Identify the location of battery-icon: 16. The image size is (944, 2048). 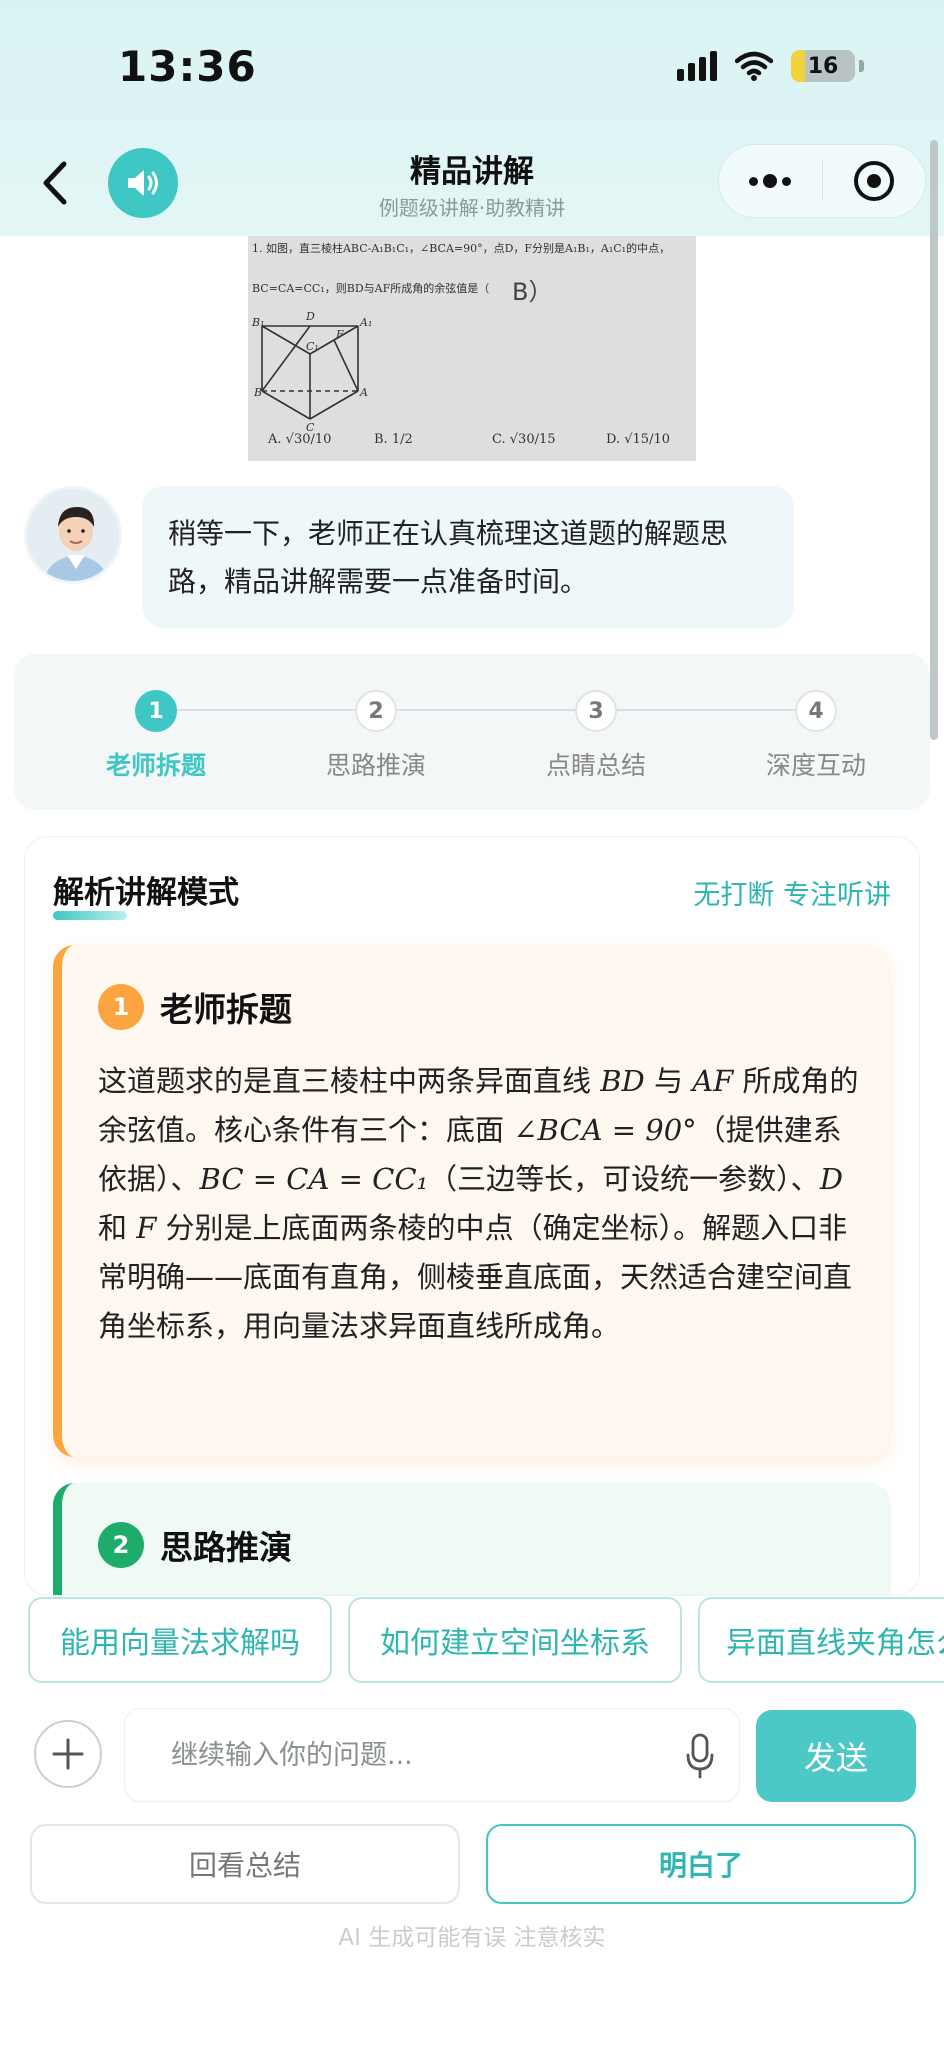
(823, 66).